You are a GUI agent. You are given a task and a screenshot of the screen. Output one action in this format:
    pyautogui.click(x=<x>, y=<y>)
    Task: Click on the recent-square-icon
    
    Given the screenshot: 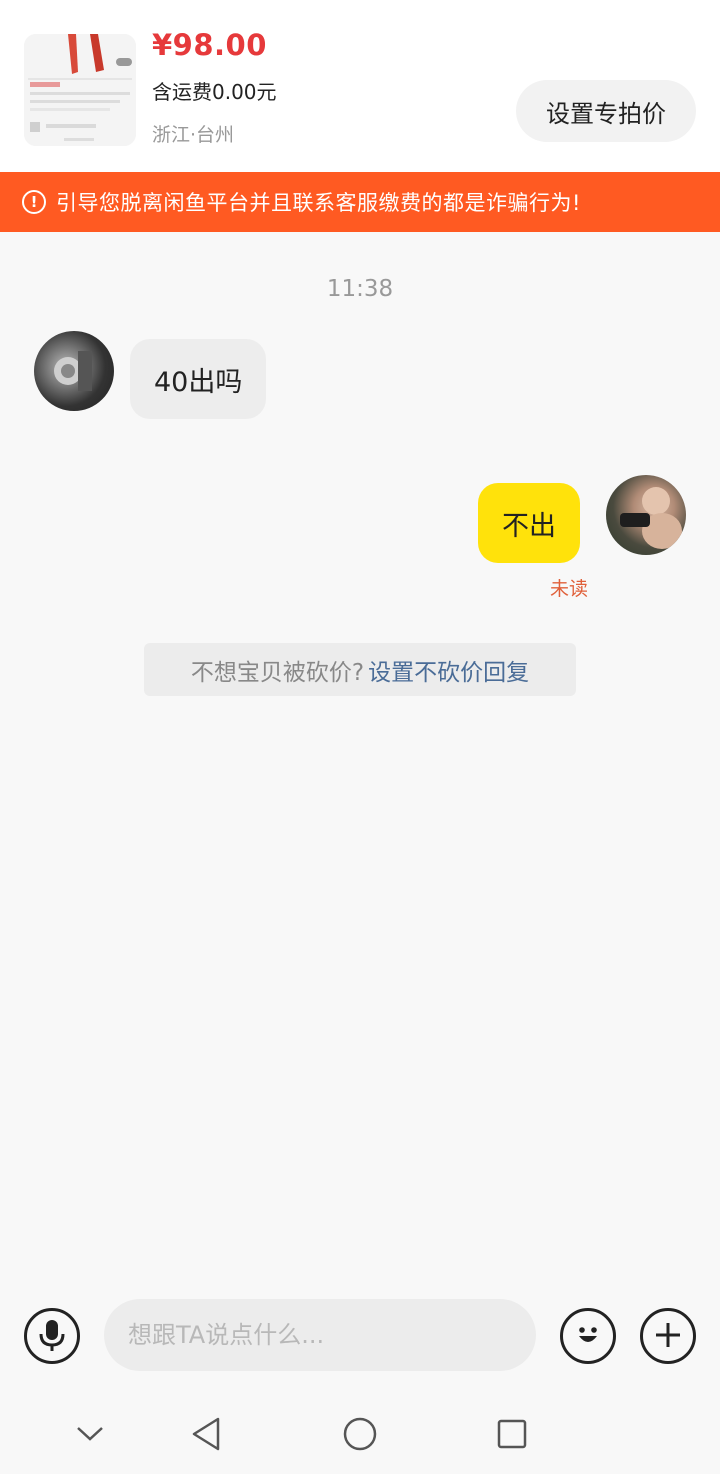 What is the action you would take?
    pyautogui.click(x=512, y=1434)
    